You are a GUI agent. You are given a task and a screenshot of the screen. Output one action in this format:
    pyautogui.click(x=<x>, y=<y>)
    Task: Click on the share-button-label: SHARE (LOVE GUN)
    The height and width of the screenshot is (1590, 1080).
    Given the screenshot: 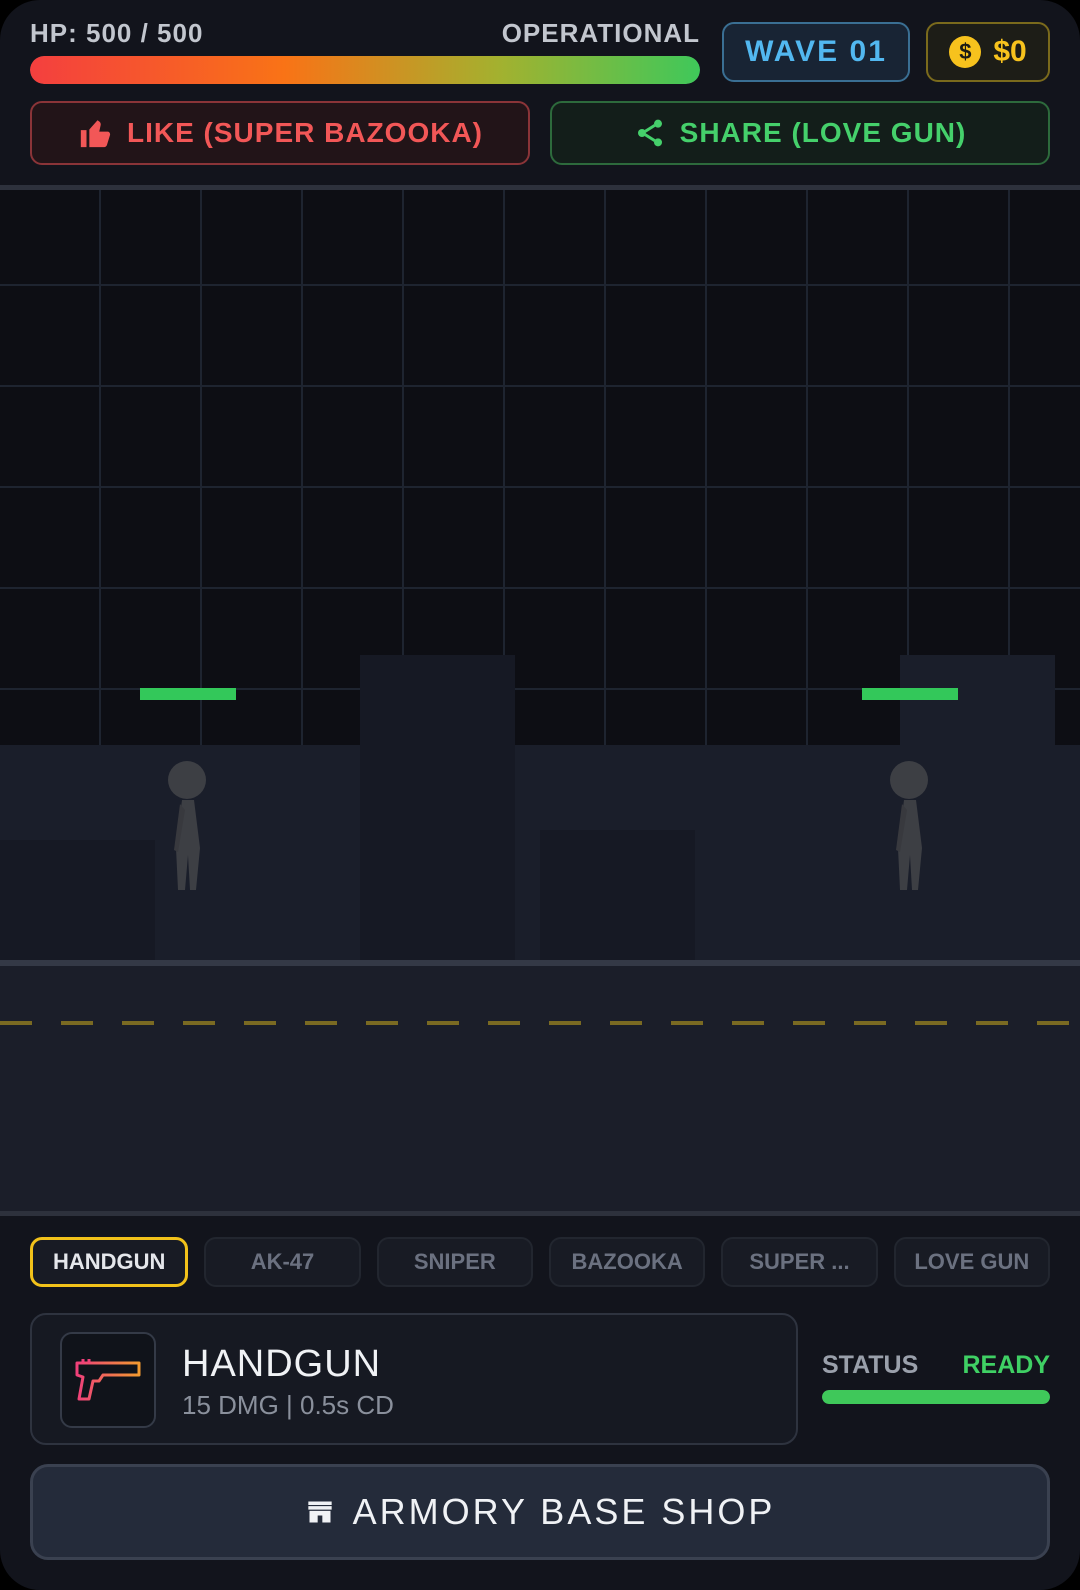 What is the action you would take?
    pyautogui.click(x=823, y=132)
    